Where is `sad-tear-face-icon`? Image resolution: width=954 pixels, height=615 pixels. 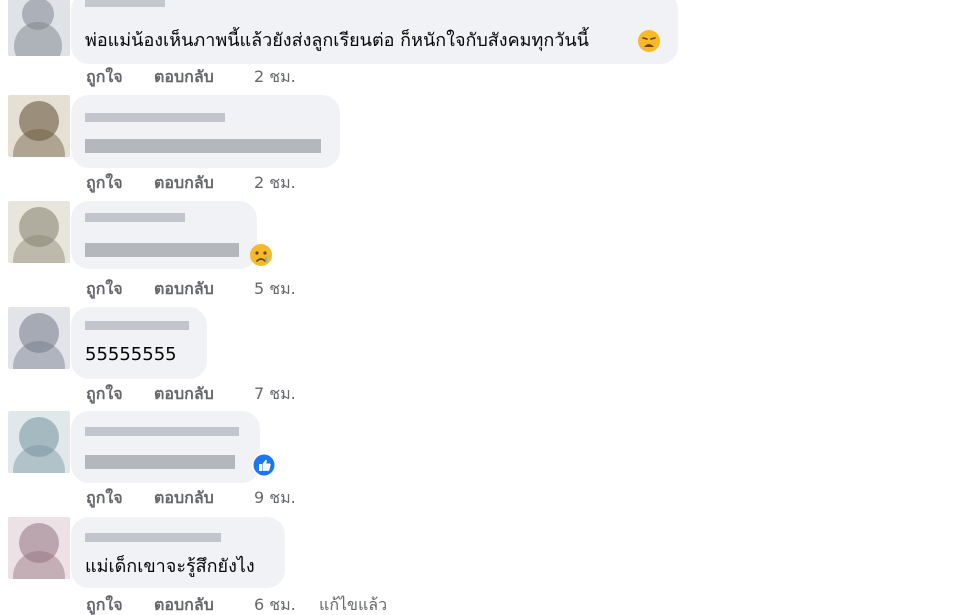
sad-tear-face-icon is located at coordinates (261, 255).